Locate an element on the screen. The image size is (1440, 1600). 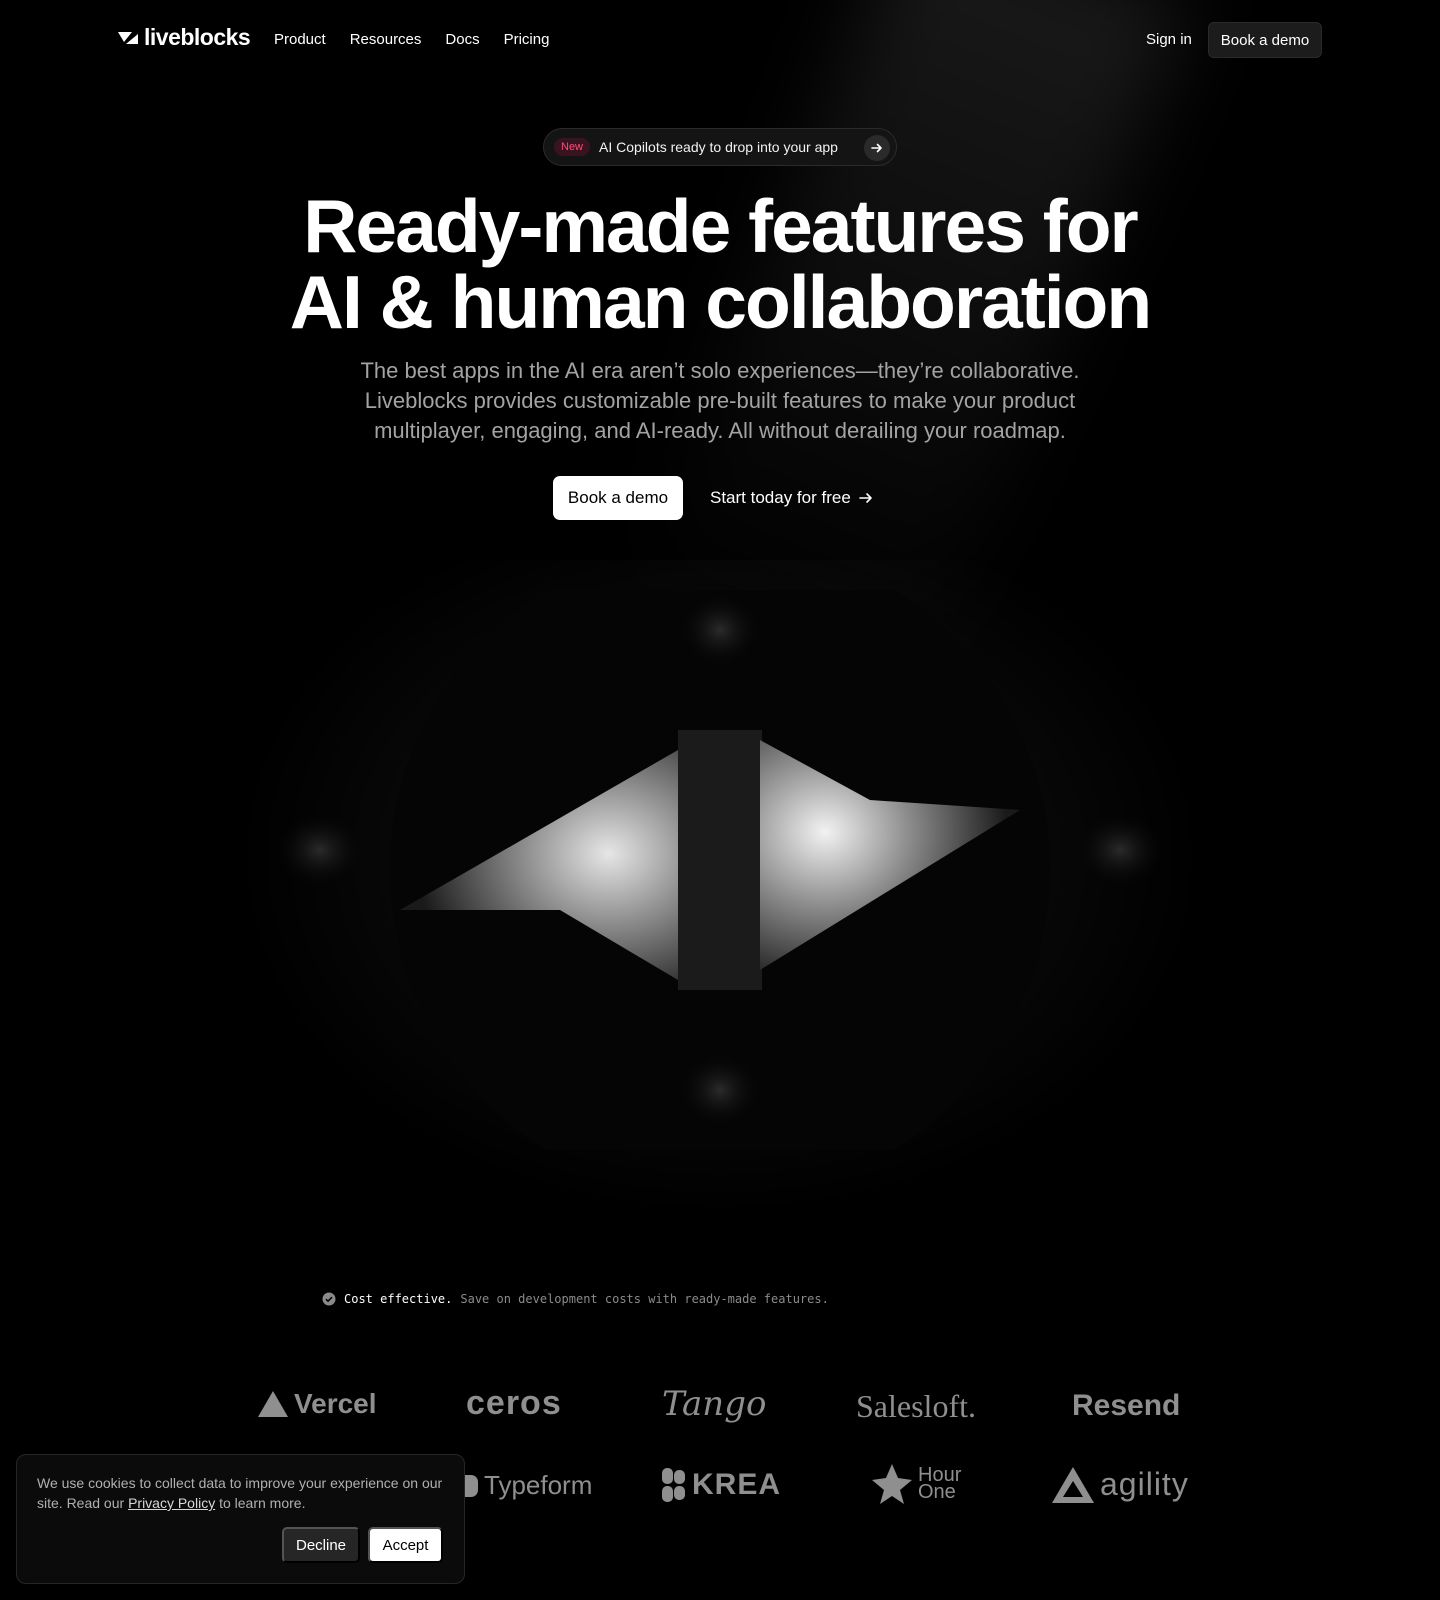
hour-one-star-icon is located at coordinates (892, 1484).